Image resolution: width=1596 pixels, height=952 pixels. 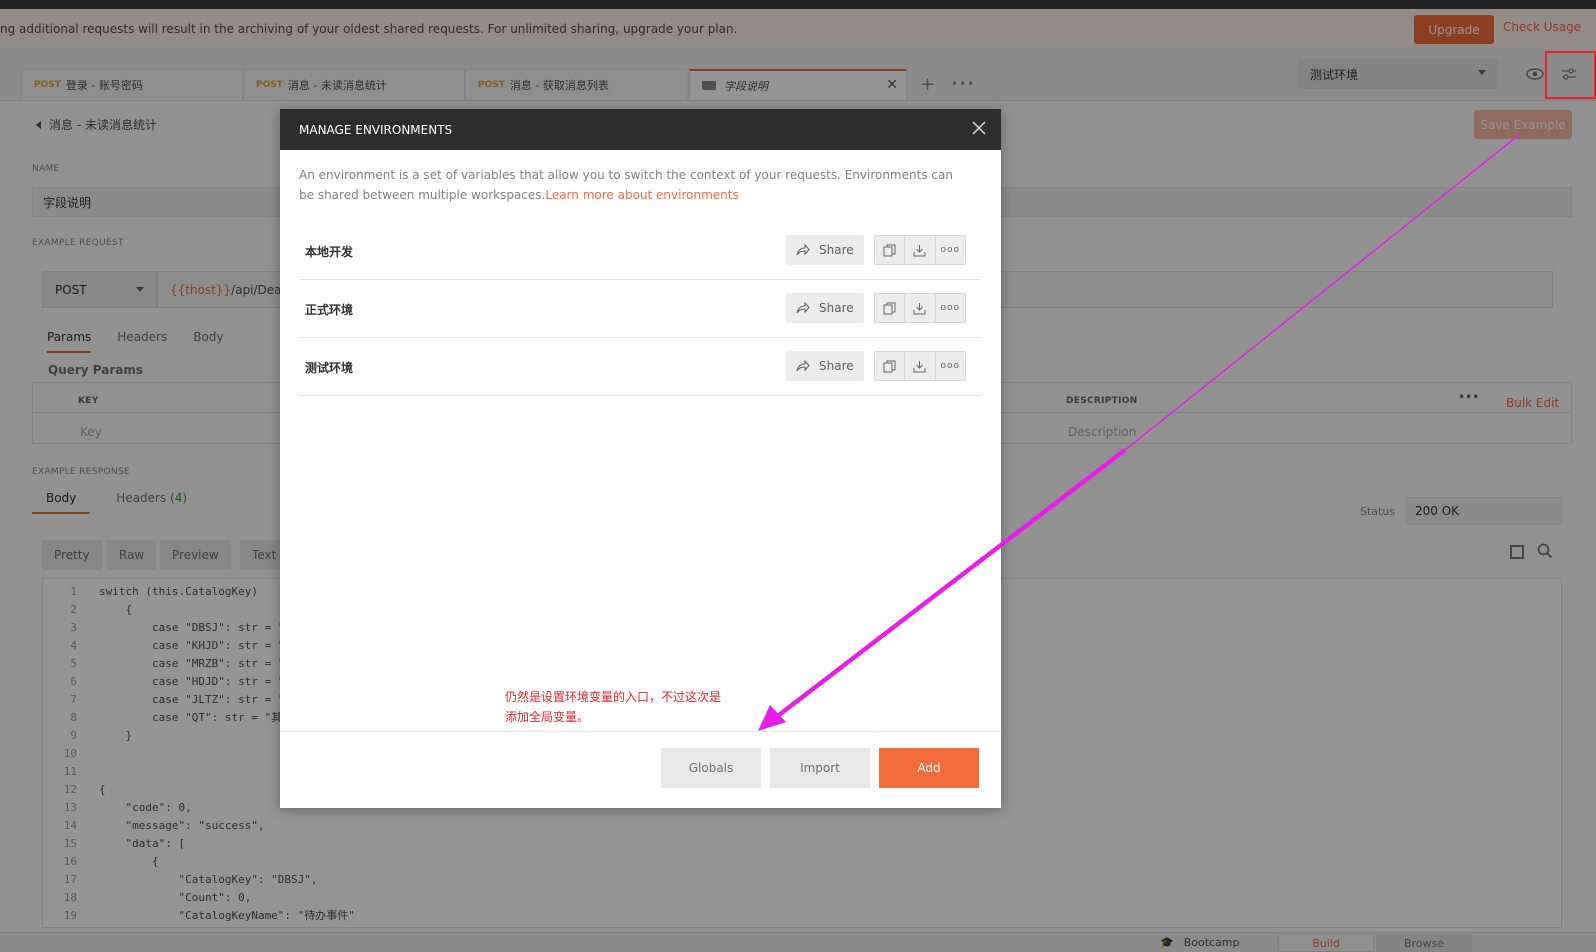 I want to click on environment-row: 本地开发 Share ooo, so click(x=640, y=251).